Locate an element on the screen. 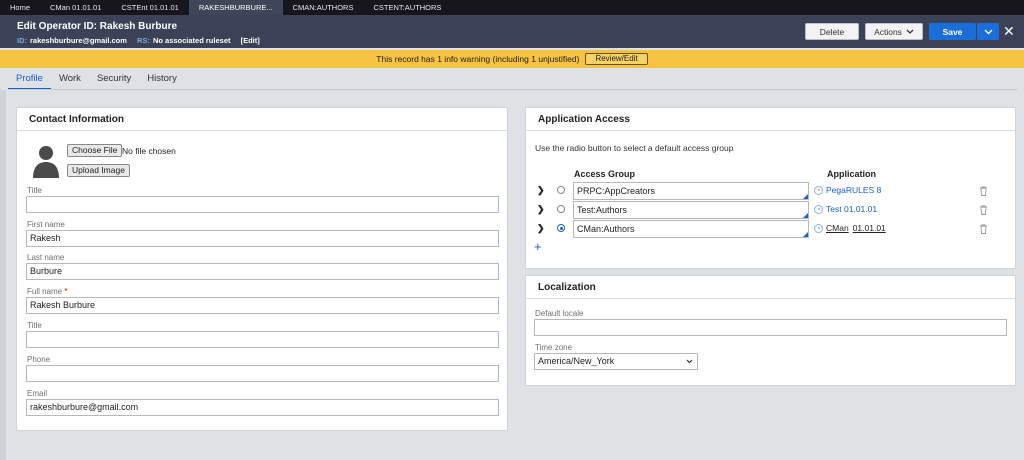 Image resolution: width=1024 pixels, height=460 pixels. id-key: ID: is located at coordinates (22, 40).